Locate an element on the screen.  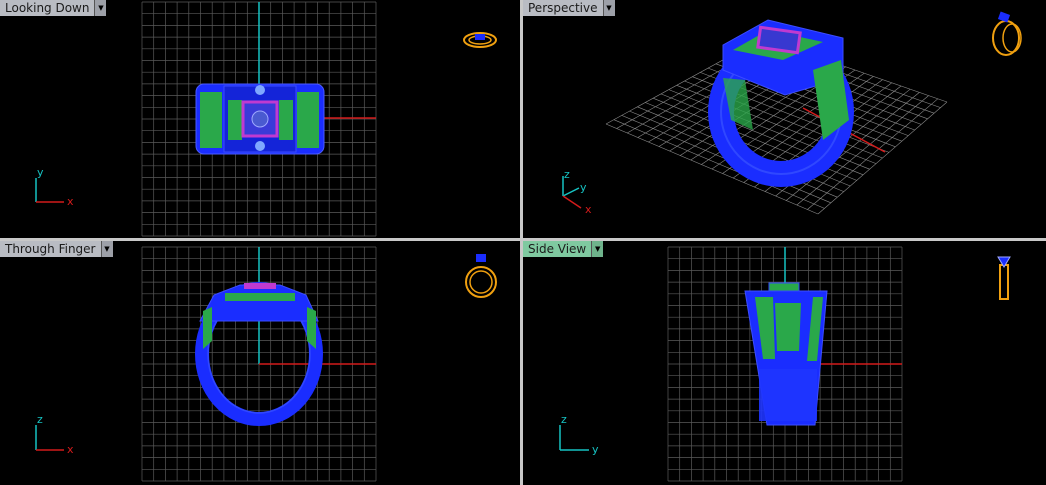
viewport-tab: Looking Down ▼ is located at coordinates (53, 8).